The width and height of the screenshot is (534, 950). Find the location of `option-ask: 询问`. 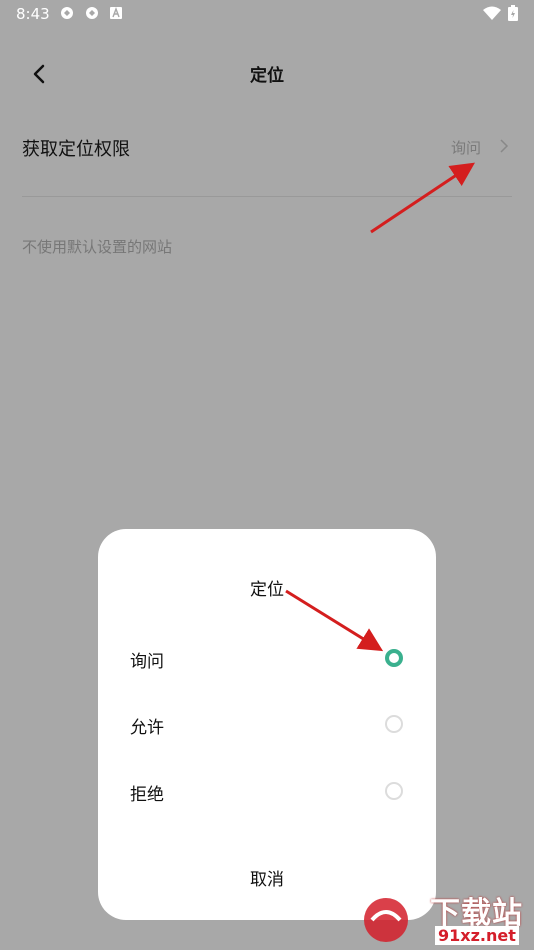

option-ask: 询问 is located at coordinates (267, 659).